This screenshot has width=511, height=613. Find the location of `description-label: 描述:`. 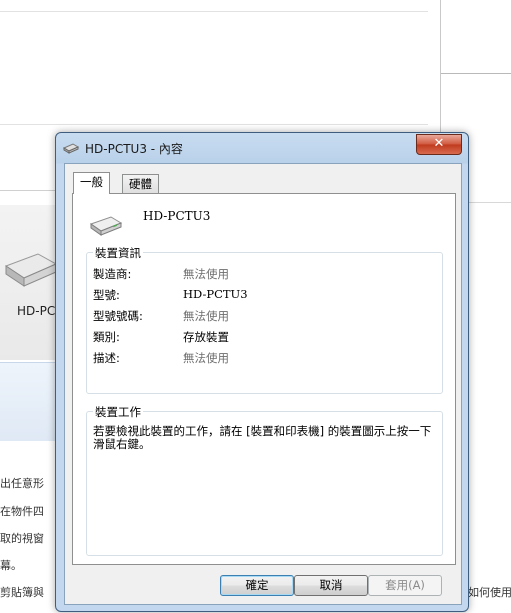

description-label: 描述: is located at coordinates (106, 358).